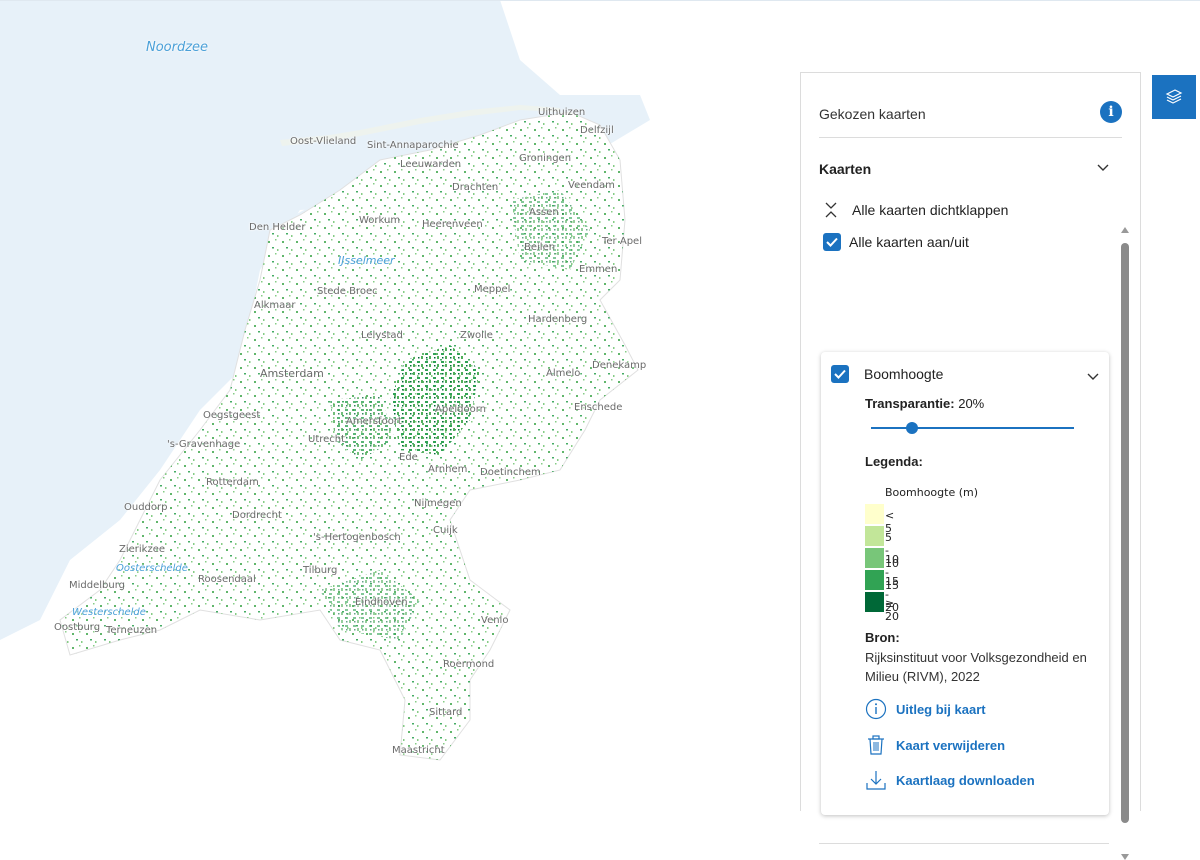 Image resolution: width=1200 pixels, height=860 pixels. Describe the element at coordinates (232, 482) in the screenshot. I see `map-label-rotterdam: Rotterdam` at that location.